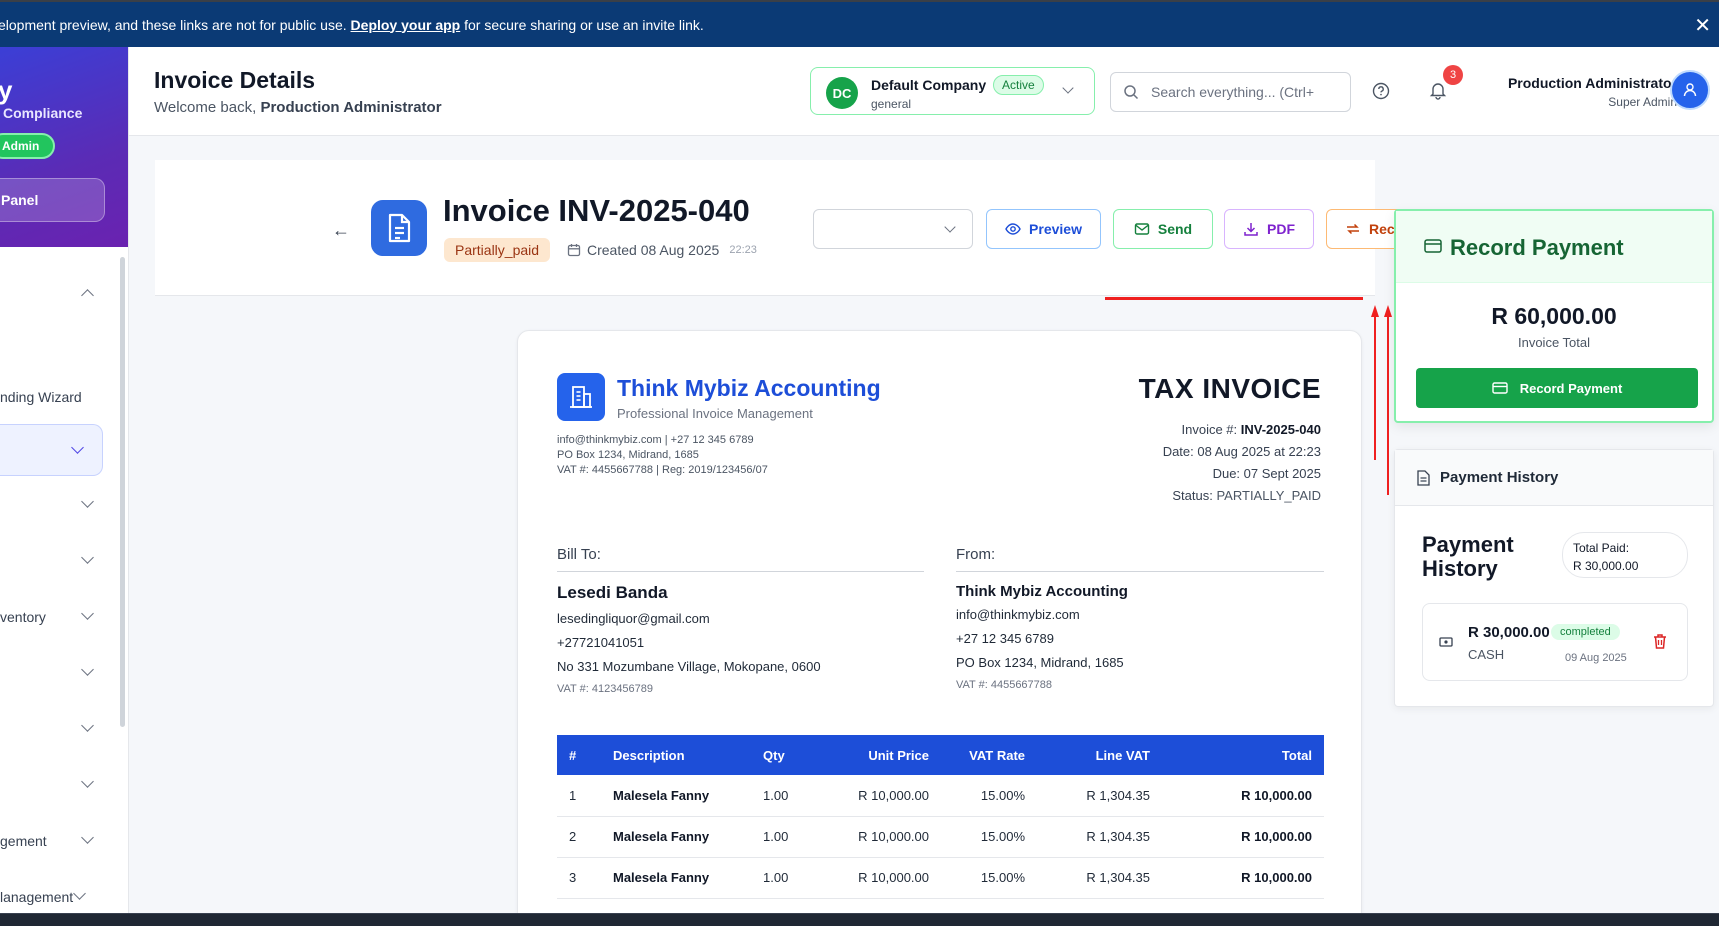  Describe the element at coordinates (579, 554) in the screenshot. I see `bill-to-label: Bill To:` at that location.